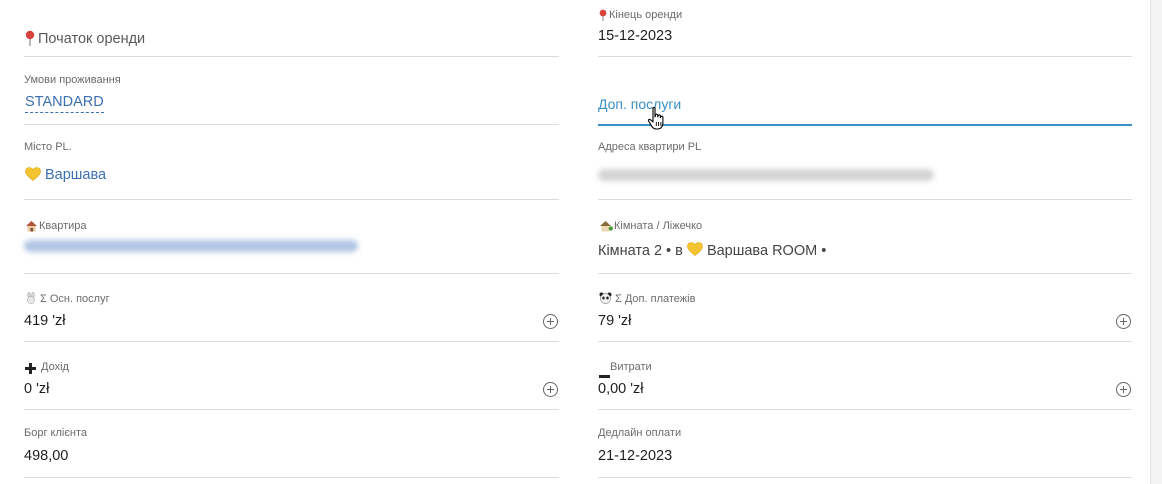 The image size is (1162, 484). What do you see at coordinates (291, 307) in the screenshot?
I see `sum-main-services-field: Σ Осн. послуг 419 'zł` at bounding box center [291, 307].